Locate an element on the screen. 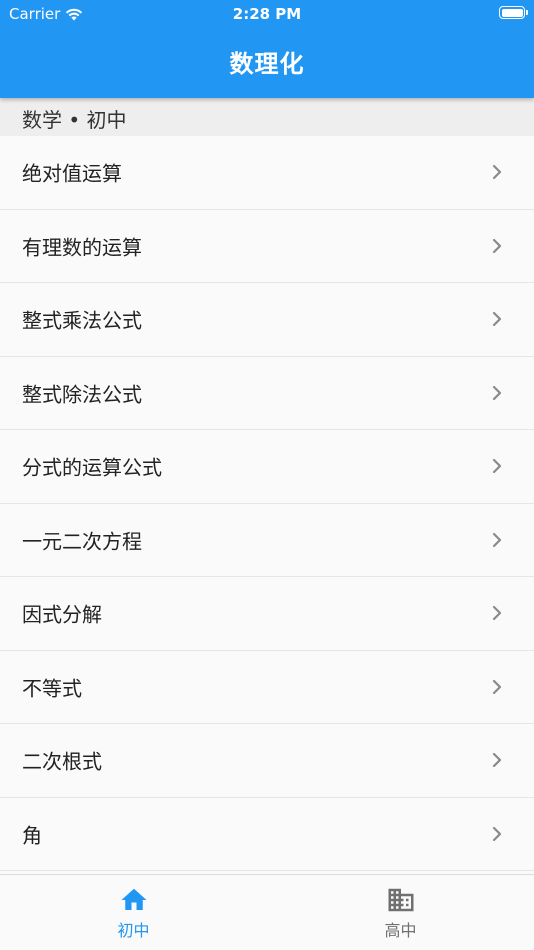  list-item-label: 有理数的运算 is located at coordinates (82, 247).